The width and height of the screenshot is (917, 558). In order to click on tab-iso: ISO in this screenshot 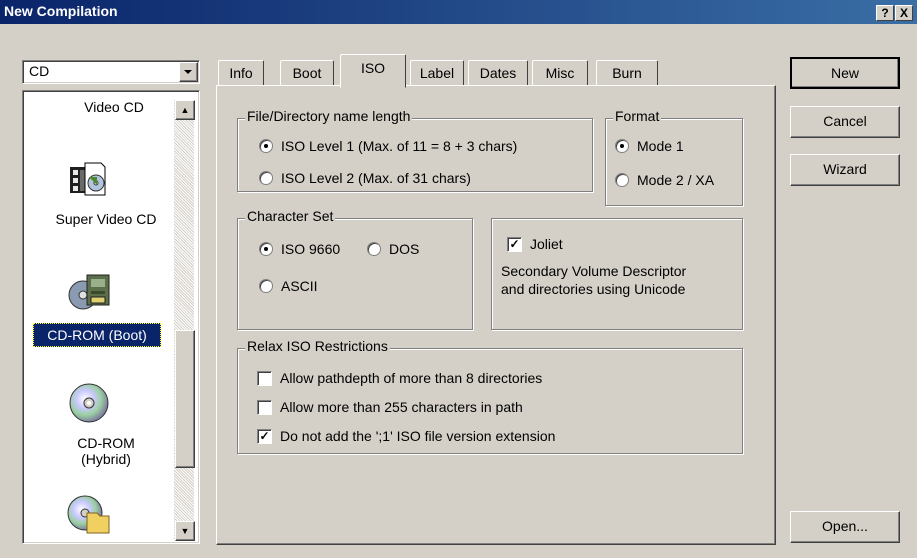, I will do `click(373, 71)`.